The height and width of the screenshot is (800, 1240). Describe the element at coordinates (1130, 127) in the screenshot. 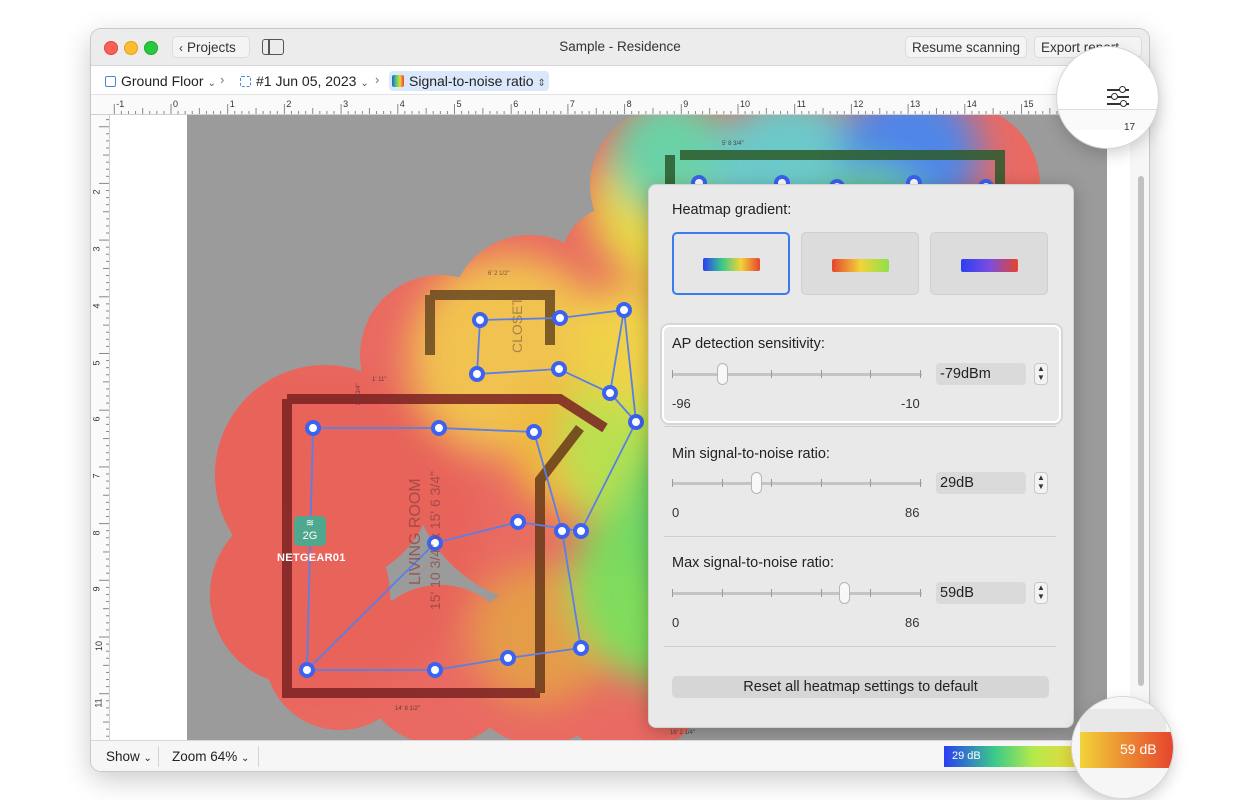

I see `magnified-ruler-label: 17` at that location.